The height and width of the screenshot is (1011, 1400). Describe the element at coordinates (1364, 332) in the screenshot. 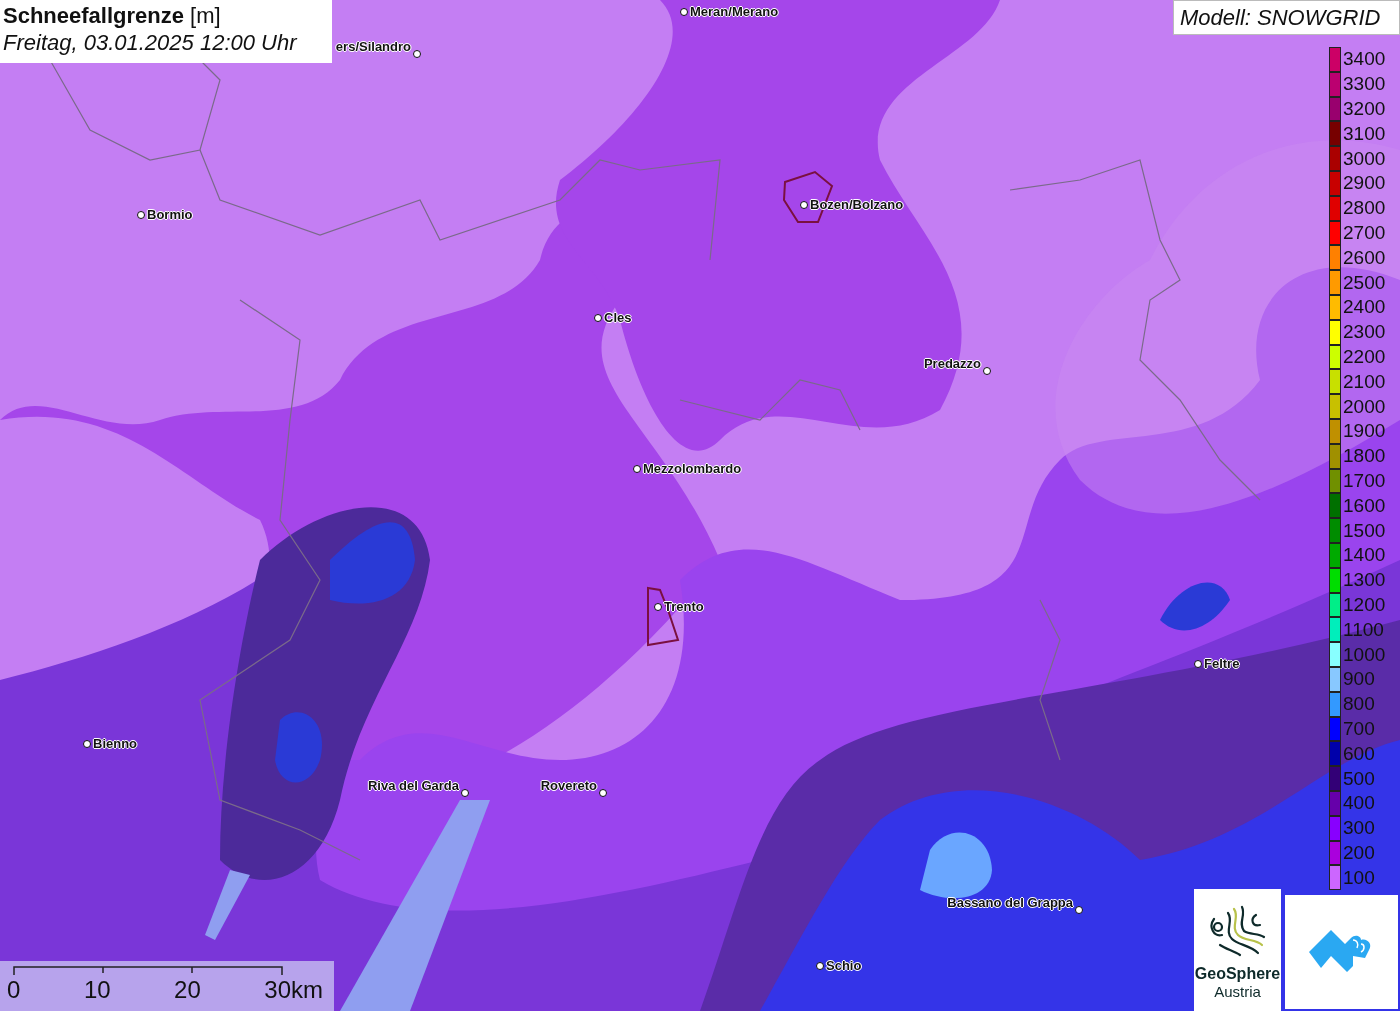

I see `legend-label: 2300` at that location.